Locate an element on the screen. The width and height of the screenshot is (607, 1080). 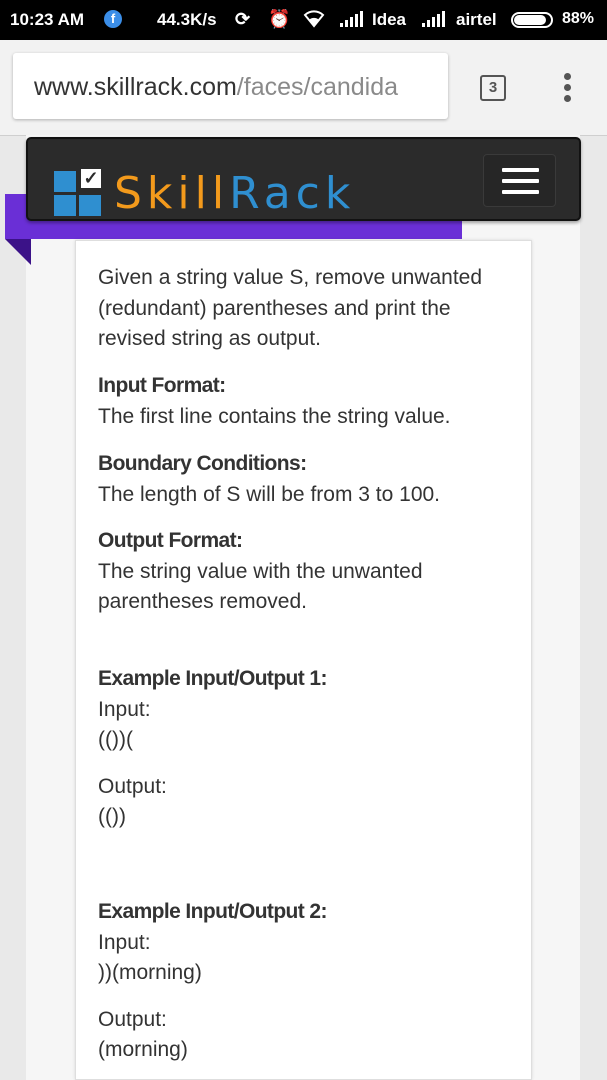
alarm-icon: ⏰ is located at coordinates (279, 19).